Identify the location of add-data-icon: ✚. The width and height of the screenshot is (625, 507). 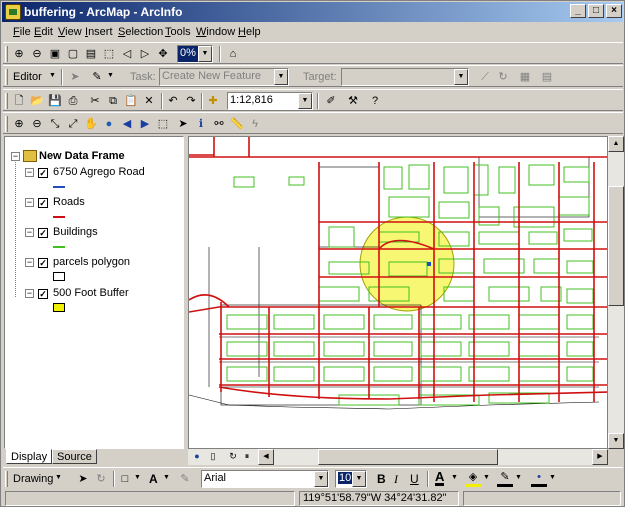
(213, 101).